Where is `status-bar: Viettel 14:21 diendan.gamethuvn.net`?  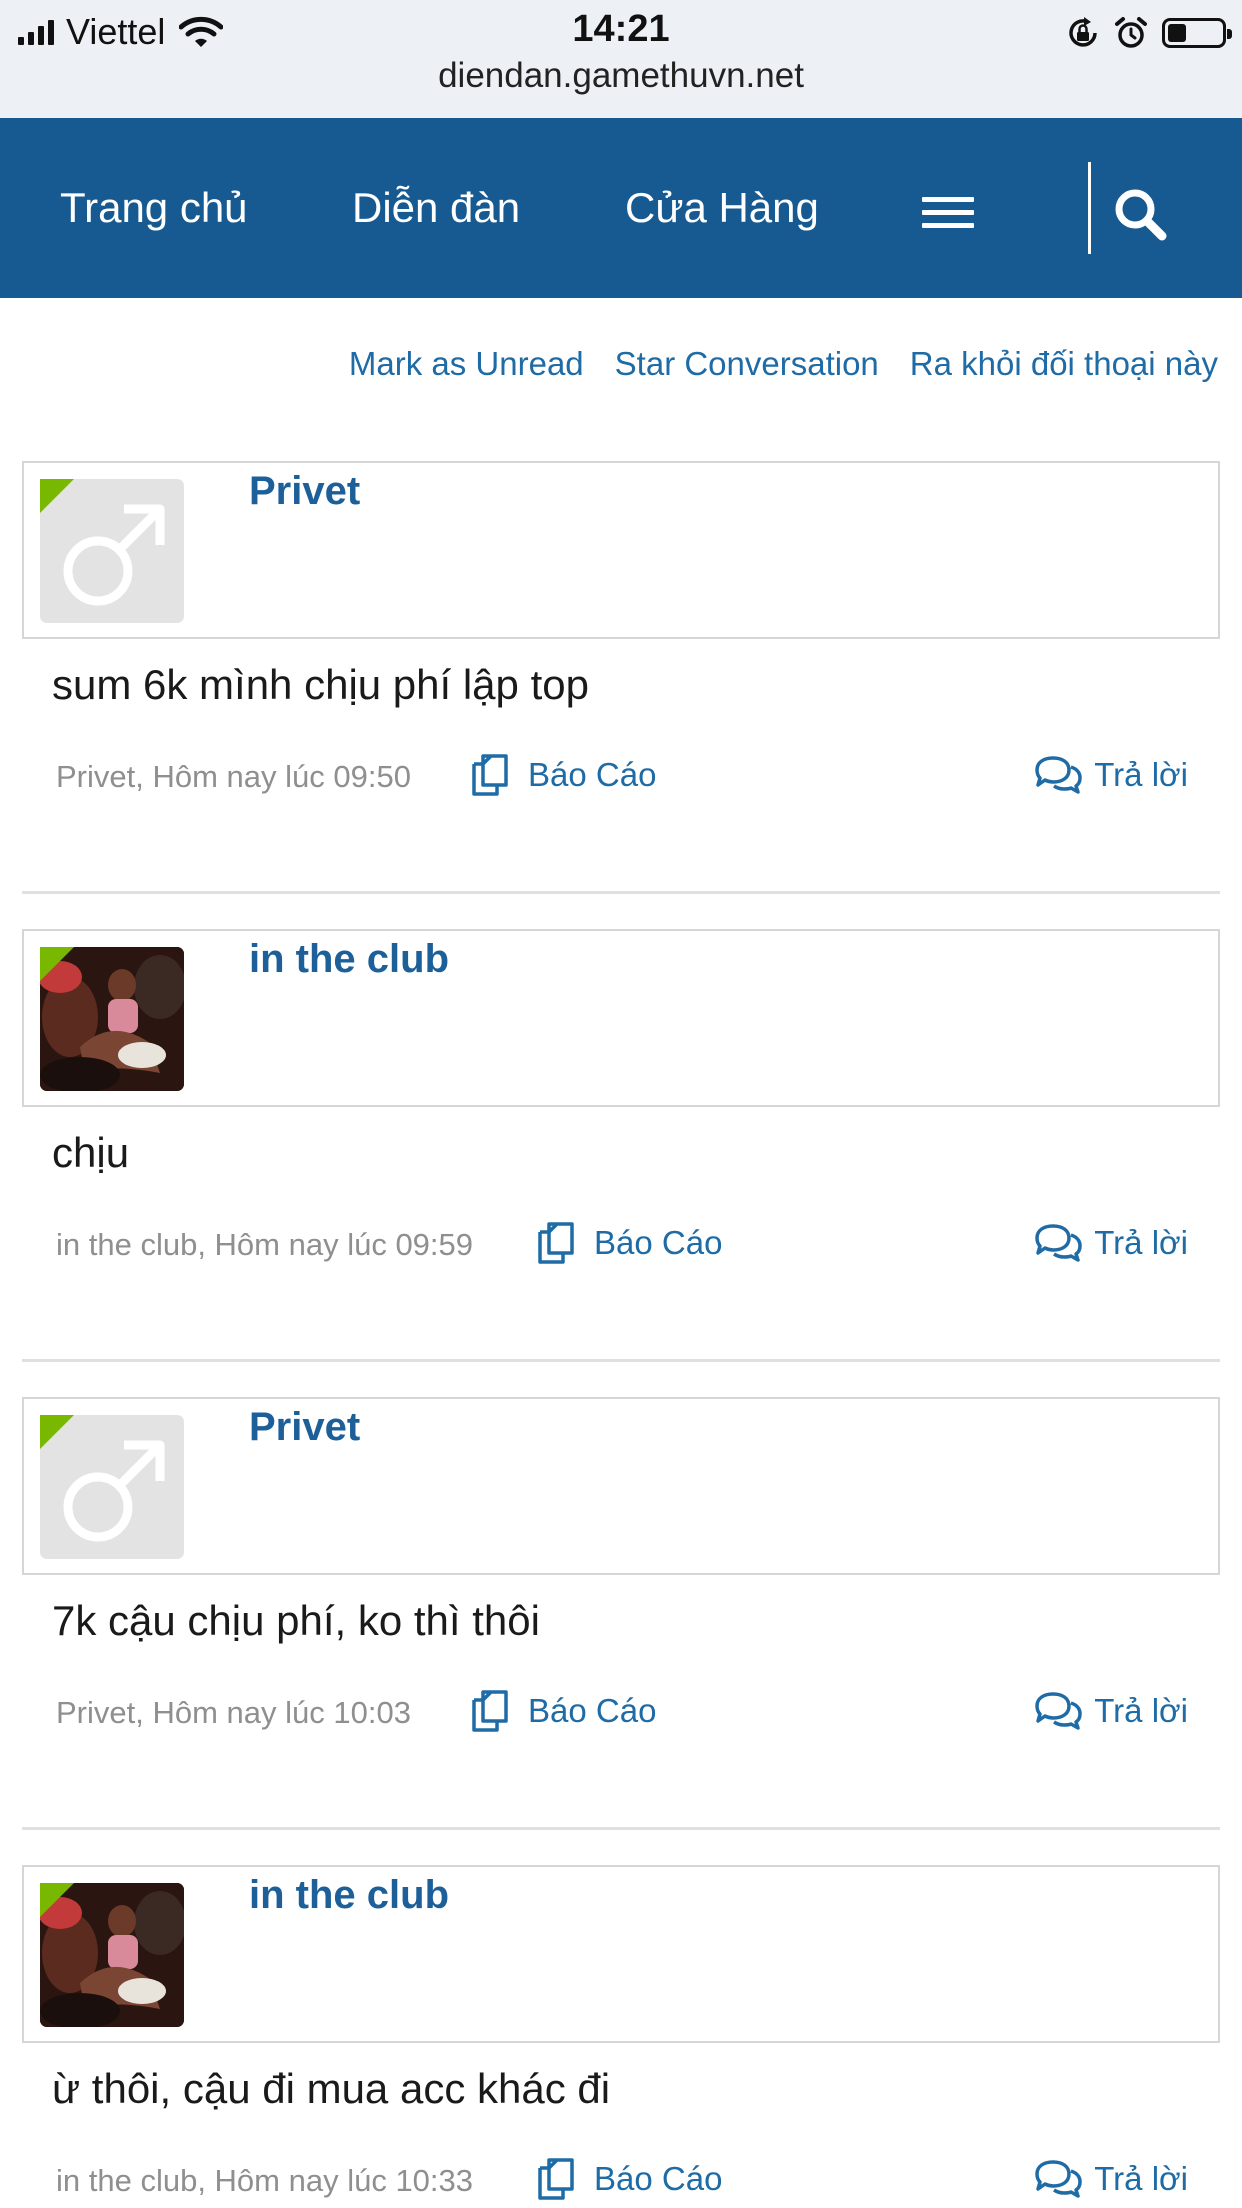
status-bar: Viettel 14:21 diendan.gamethuvn.net is located at coordinates (621, 59).